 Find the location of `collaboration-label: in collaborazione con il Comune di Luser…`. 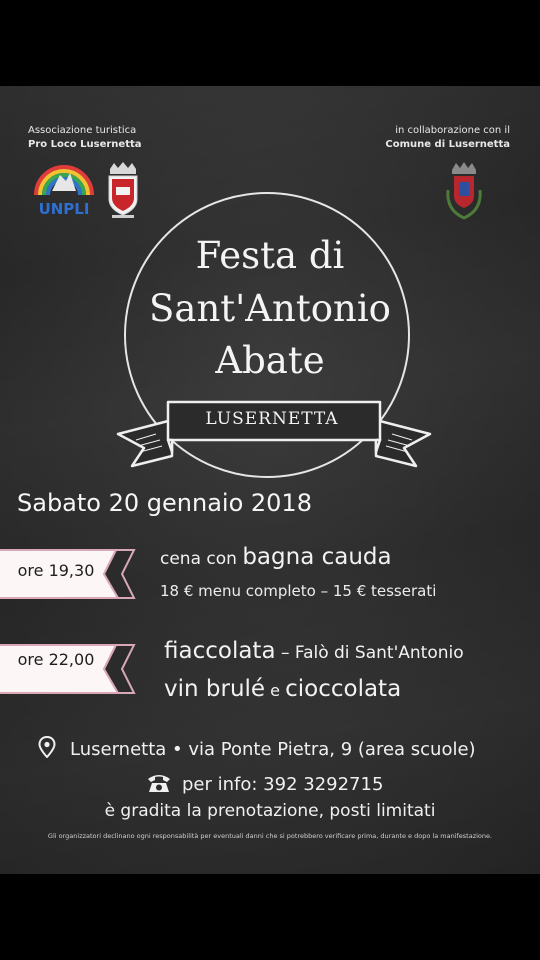

collaboration-label: in collaborazione con il Comune di Luser… is located at coordinates (447, 138).